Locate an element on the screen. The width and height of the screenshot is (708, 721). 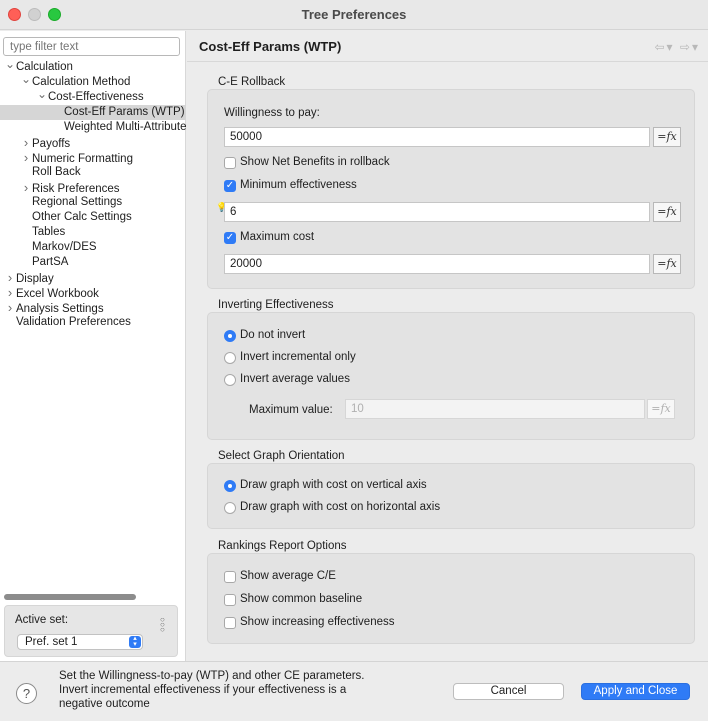
invert-incremental-radio is located at coordinates (230, 358).